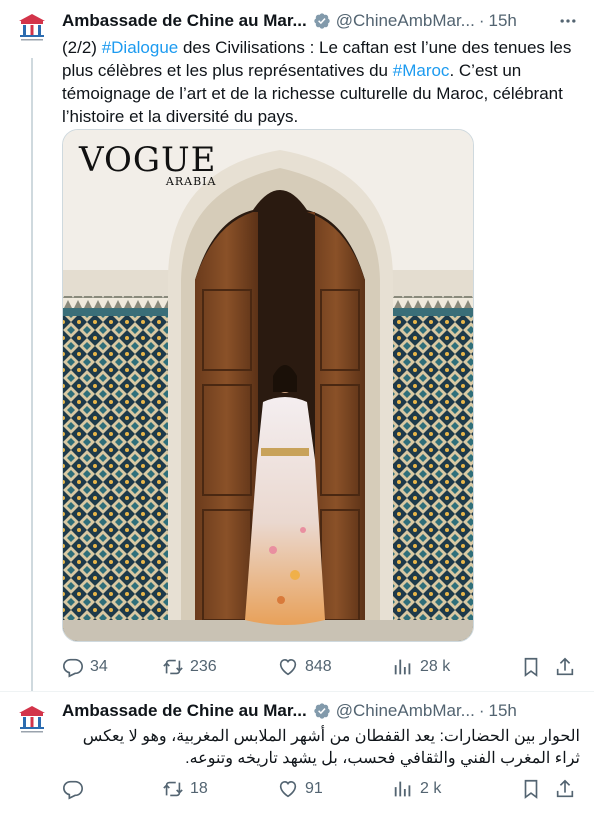  I want to click on like-count: 91, so click(314, 788).